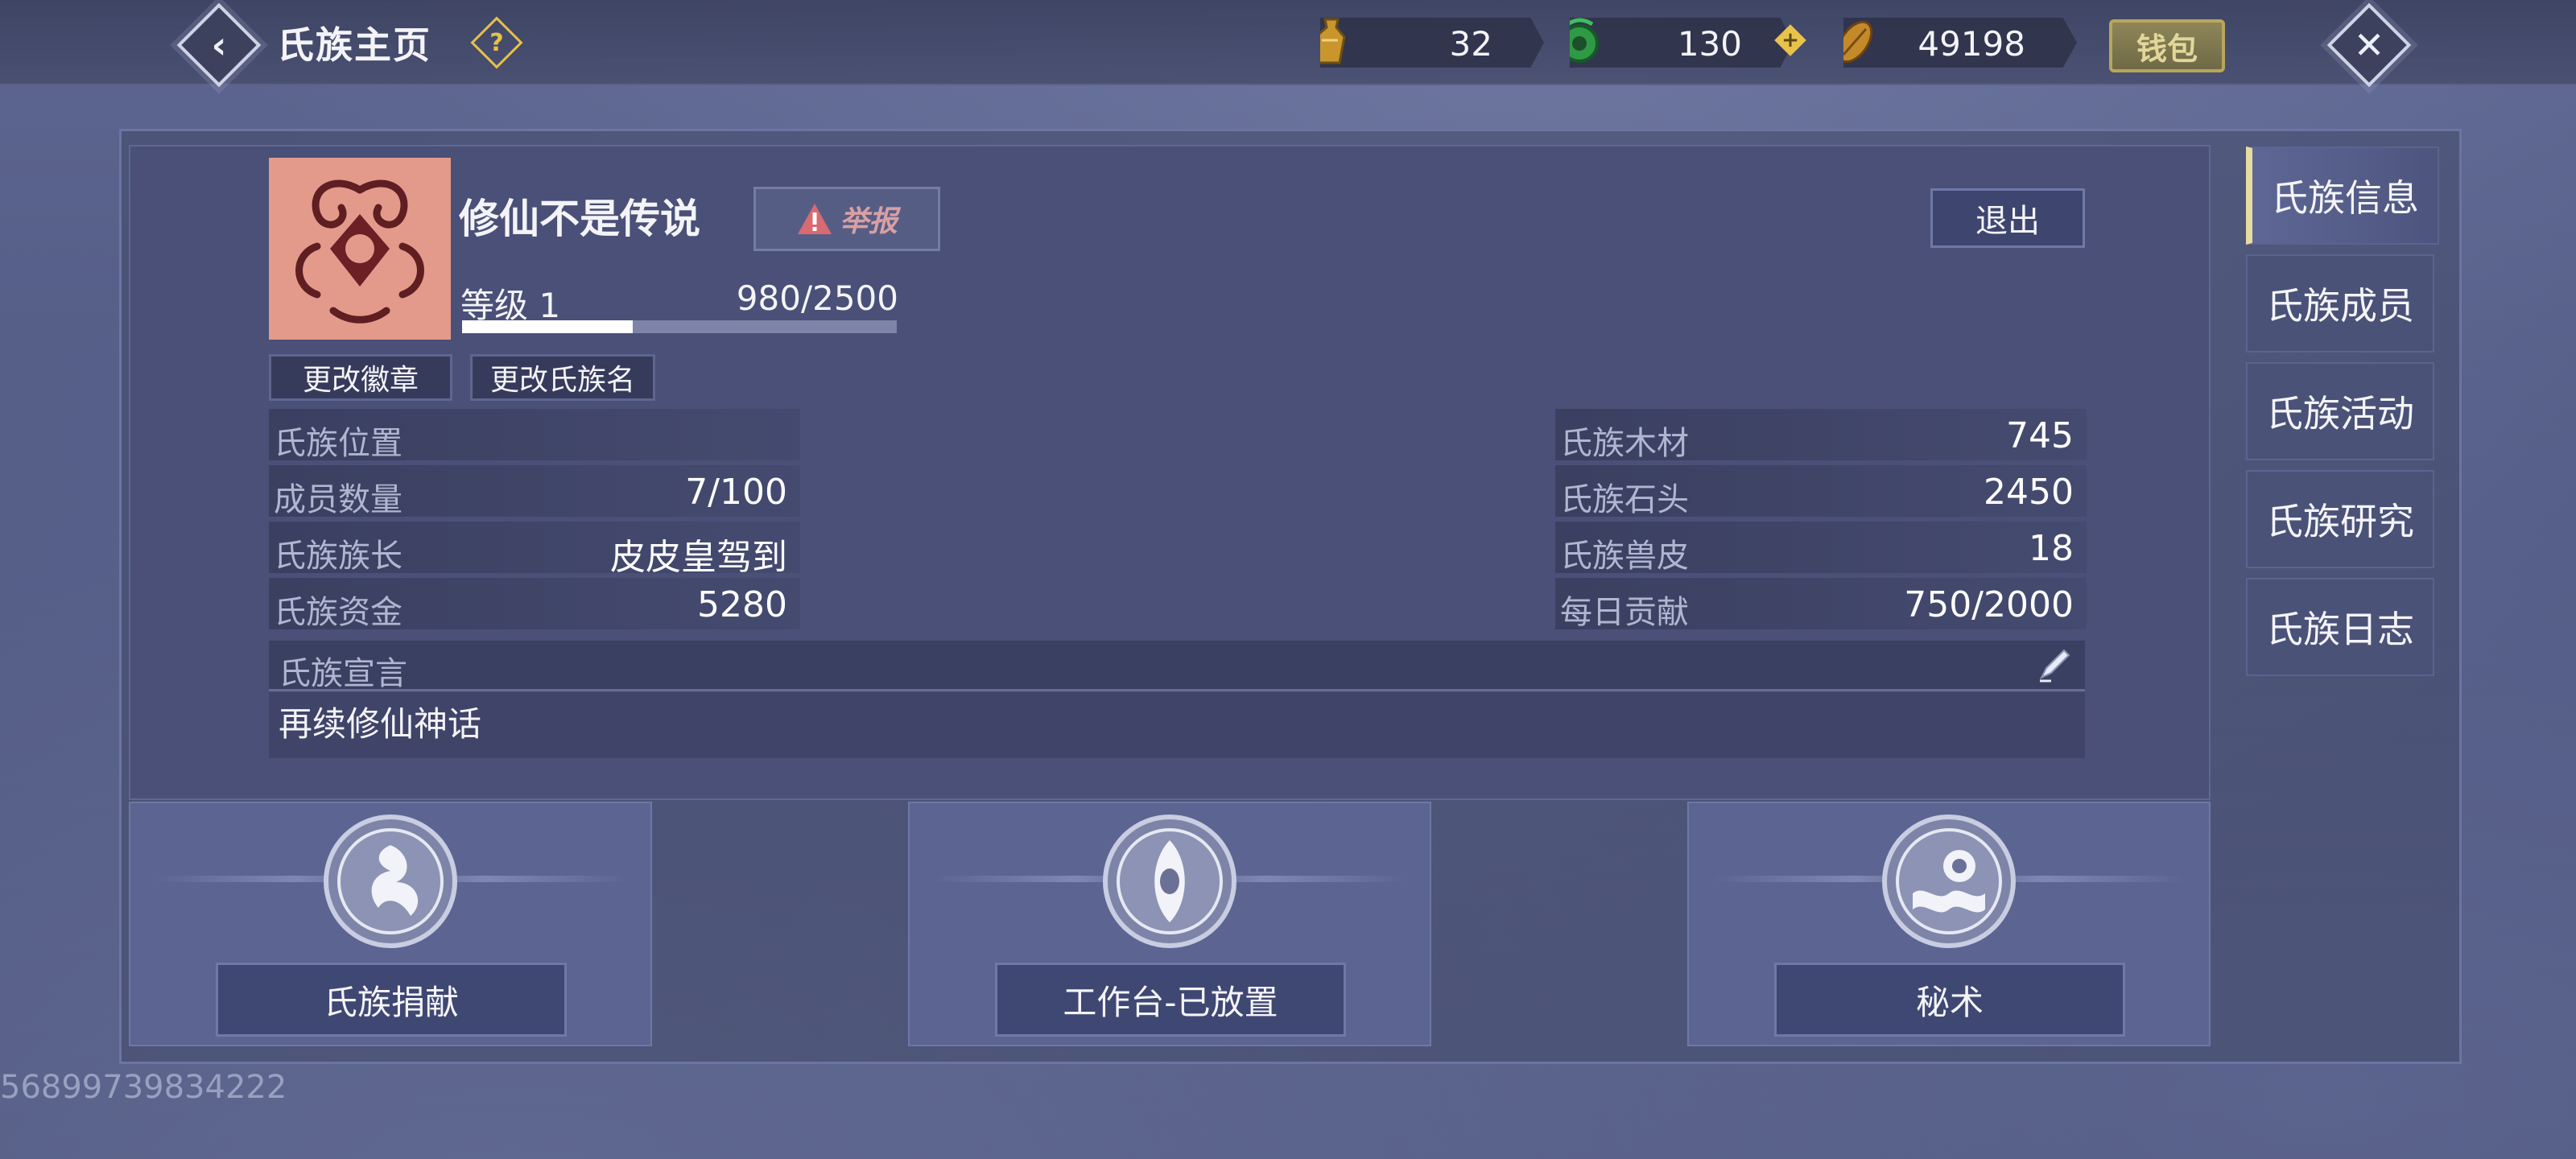 The height and width of the screenshot is (1159, 2576). I want to click on user-id: 56899739834222, so click(143, 1087).